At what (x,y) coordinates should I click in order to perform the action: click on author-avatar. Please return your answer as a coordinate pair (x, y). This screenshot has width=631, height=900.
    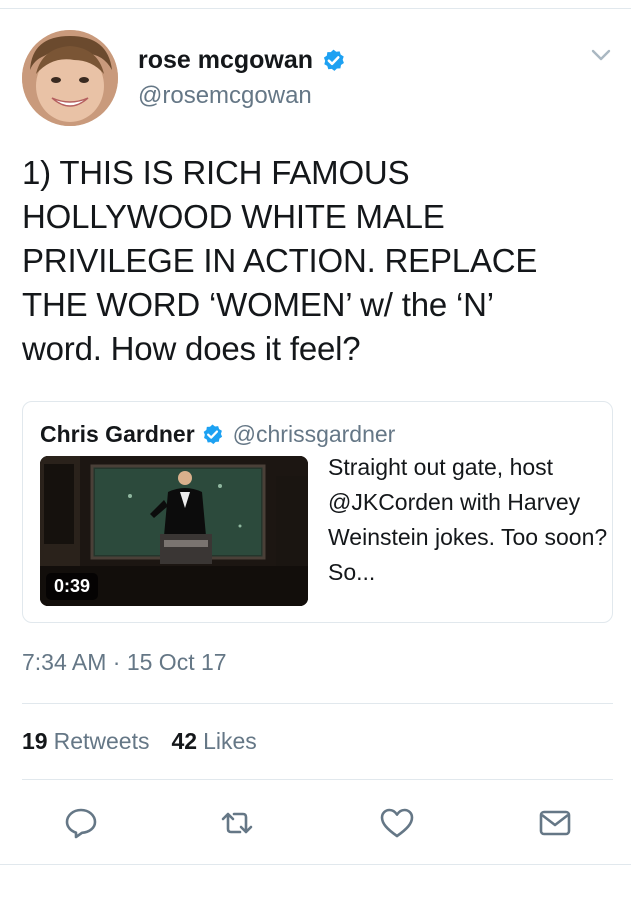
    Looking at the image, I should click on (70, 78).